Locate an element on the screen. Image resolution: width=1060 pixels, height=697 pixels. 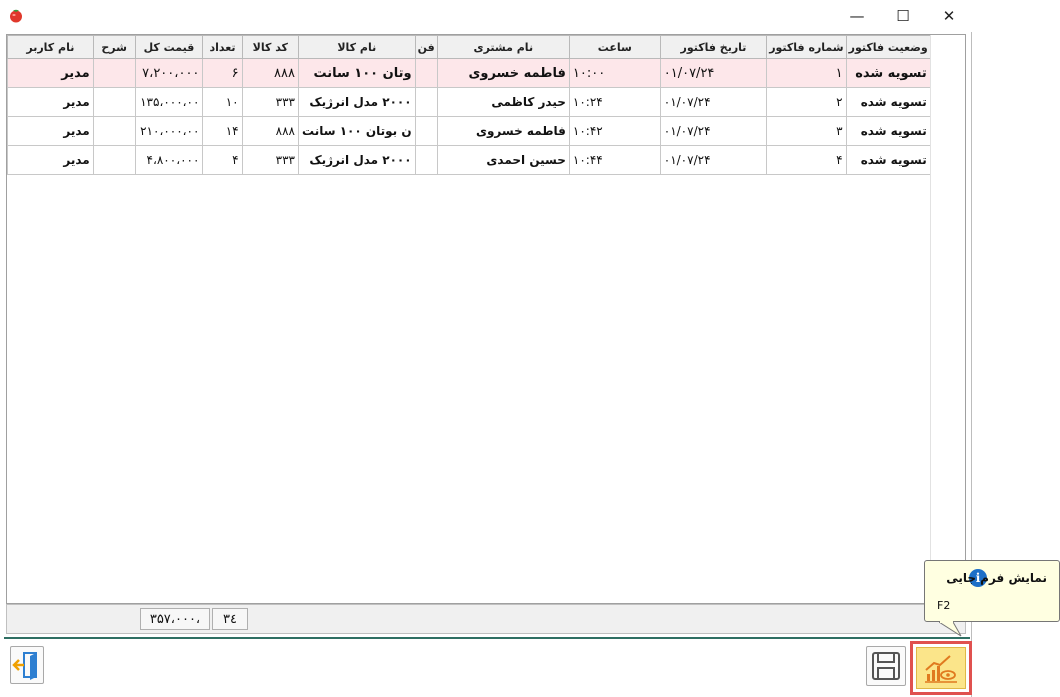
column-header: نام کالا is located at coordinates (357, 47).